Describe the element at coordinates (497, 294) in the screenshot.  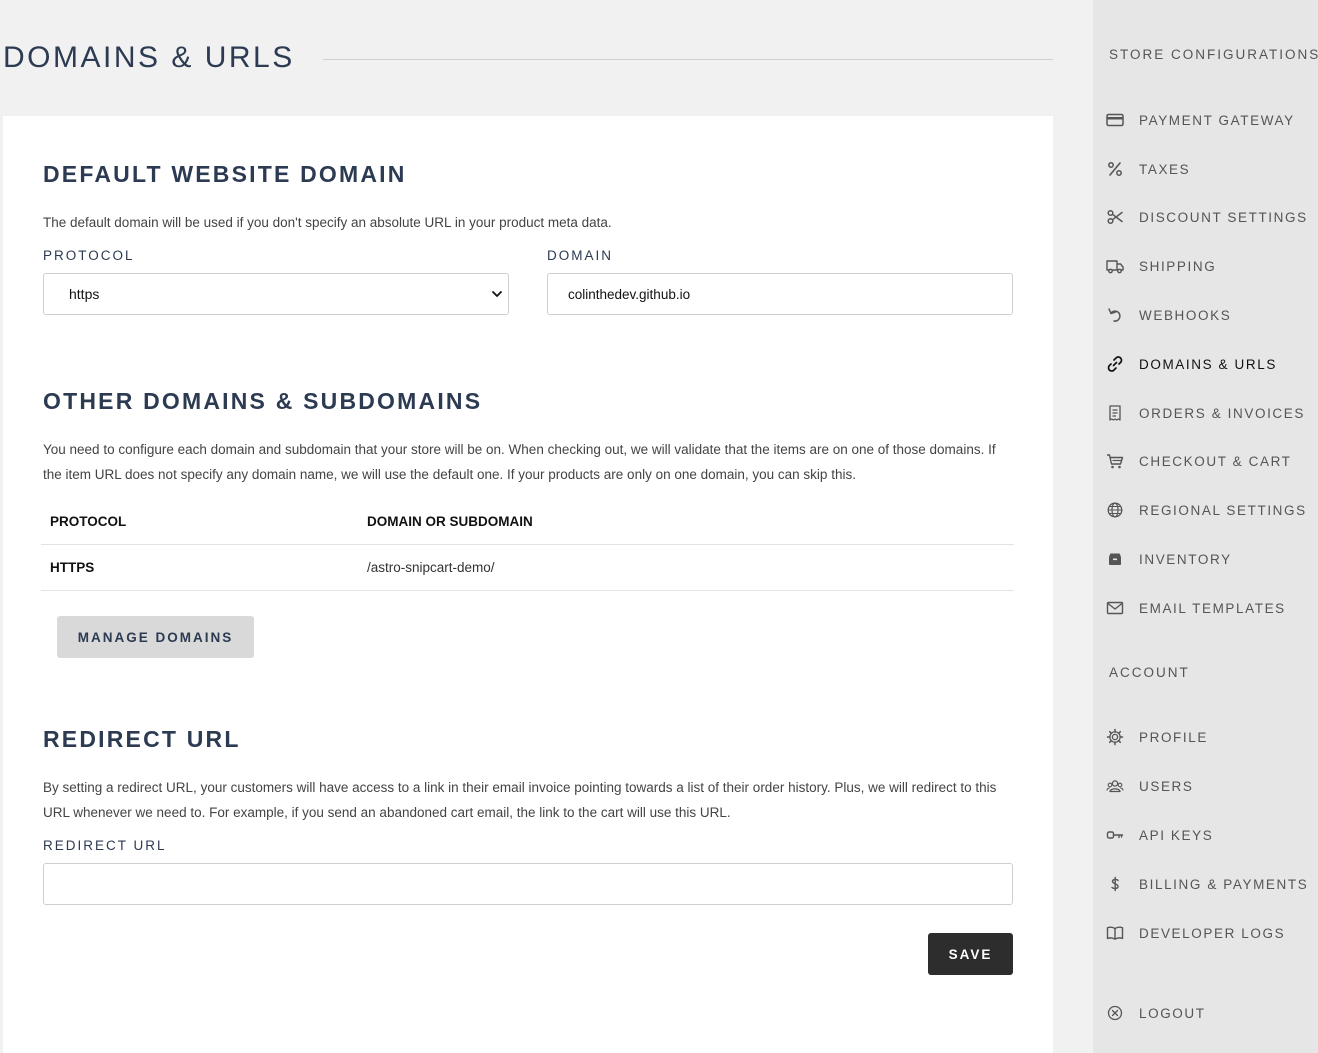
I see `chevron-down-icon` at that location.